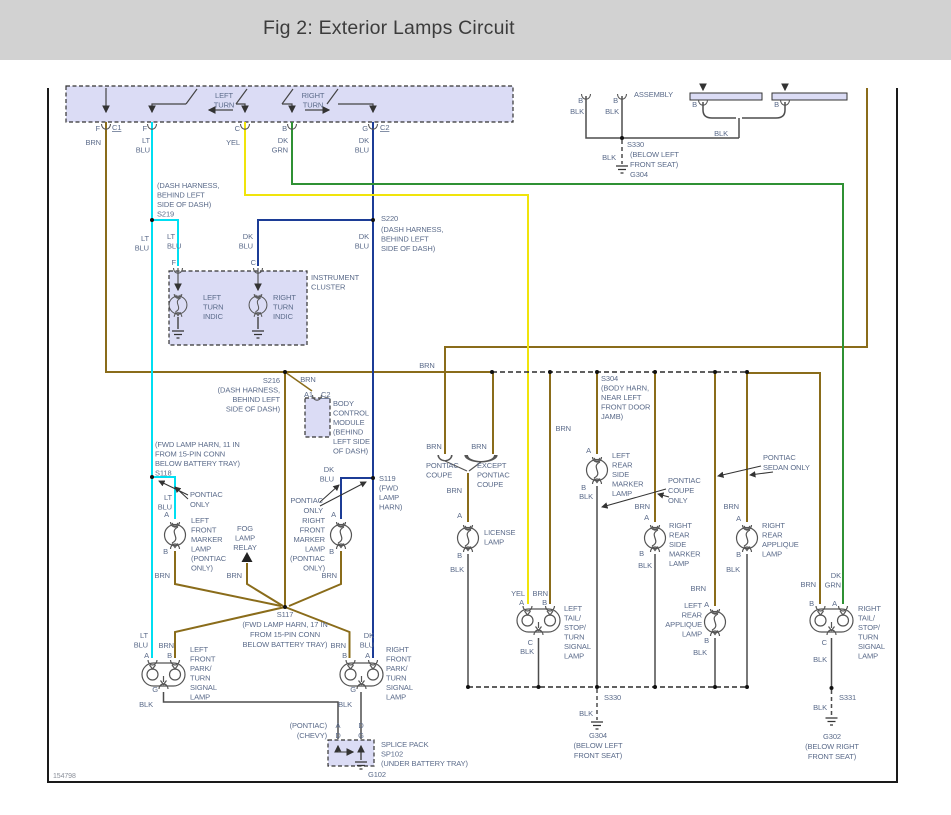  Describe the element at coordinates (351, 753) in the screenshot. I see `splice-pack-box` at that location.